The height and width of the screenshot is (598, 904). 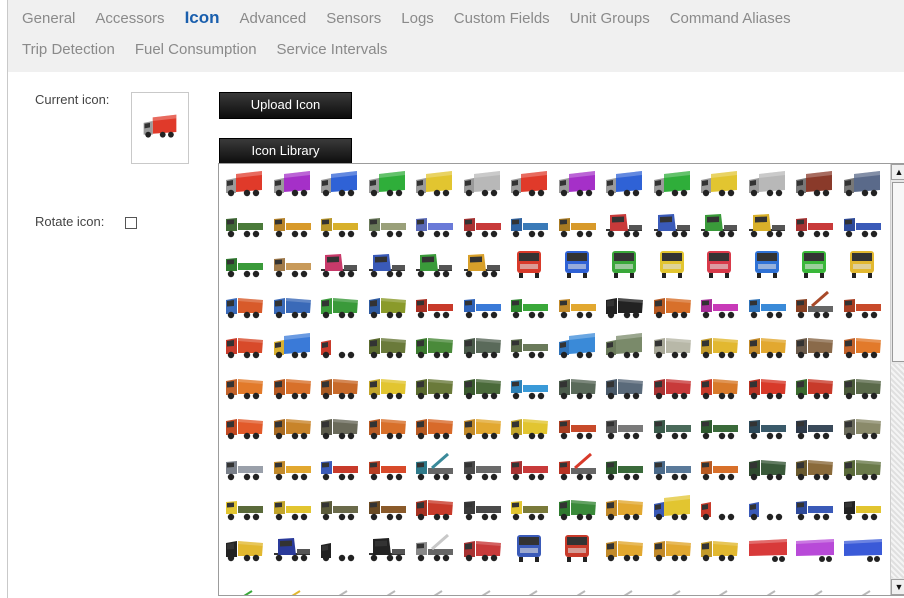 What do you see at coordinates (897, 471) in the screenshot?
I see `scrollbar-track` at bounding box center [897, 471].